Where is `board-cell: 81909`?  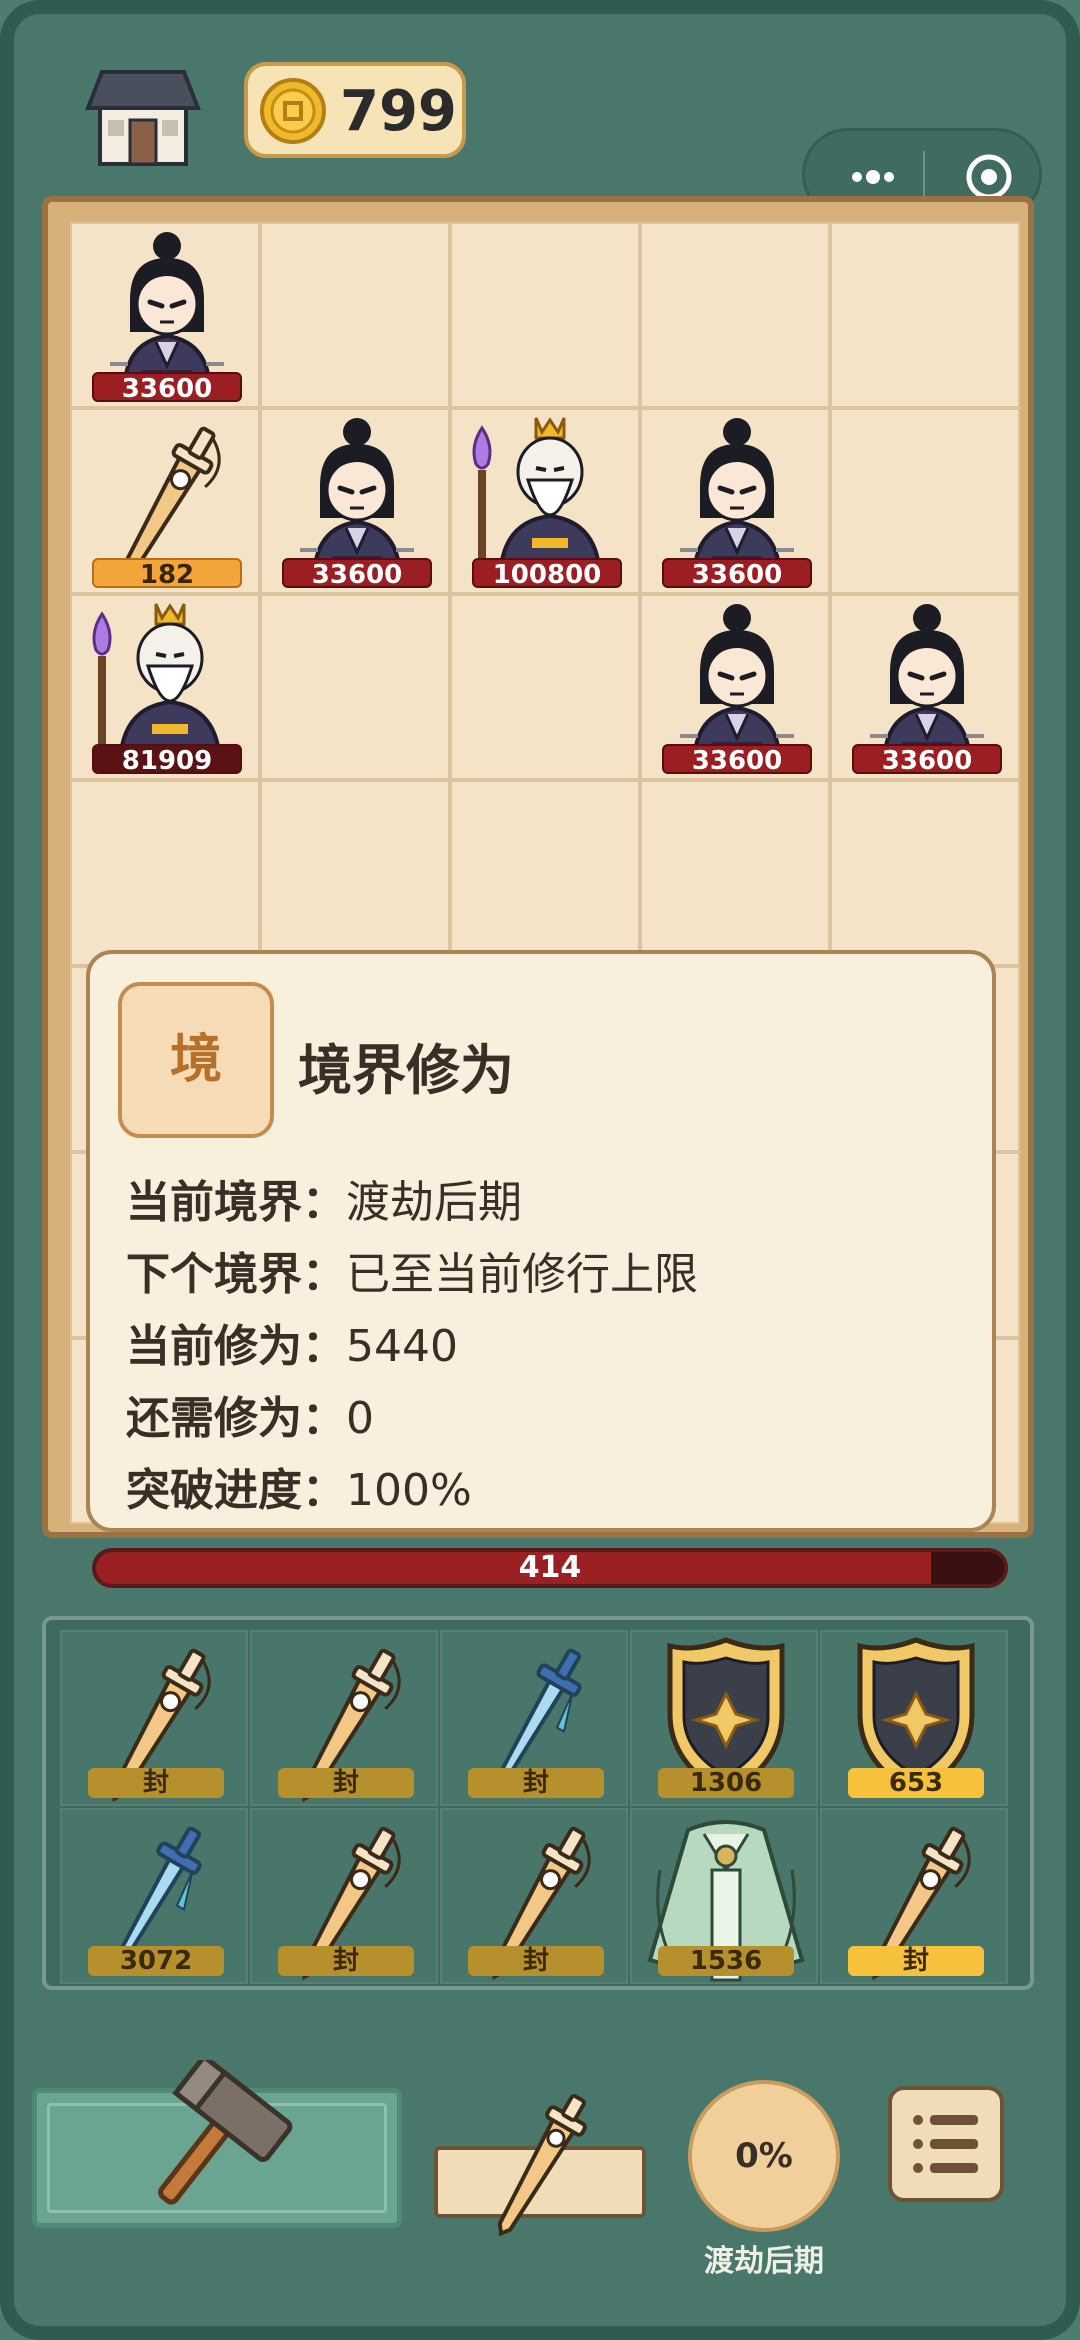 board-cell: 81909 is located at coordinates (165, 687).